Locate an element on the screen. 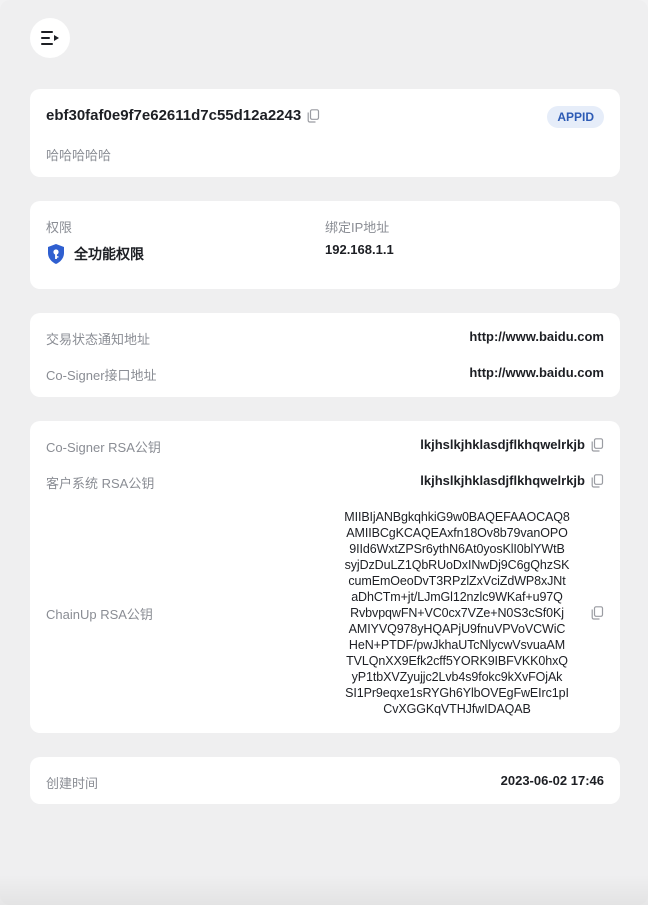 Image resolution: width=648 pixels, height=905 pixels. bottom-shadow is located at coordinates (324, 890).